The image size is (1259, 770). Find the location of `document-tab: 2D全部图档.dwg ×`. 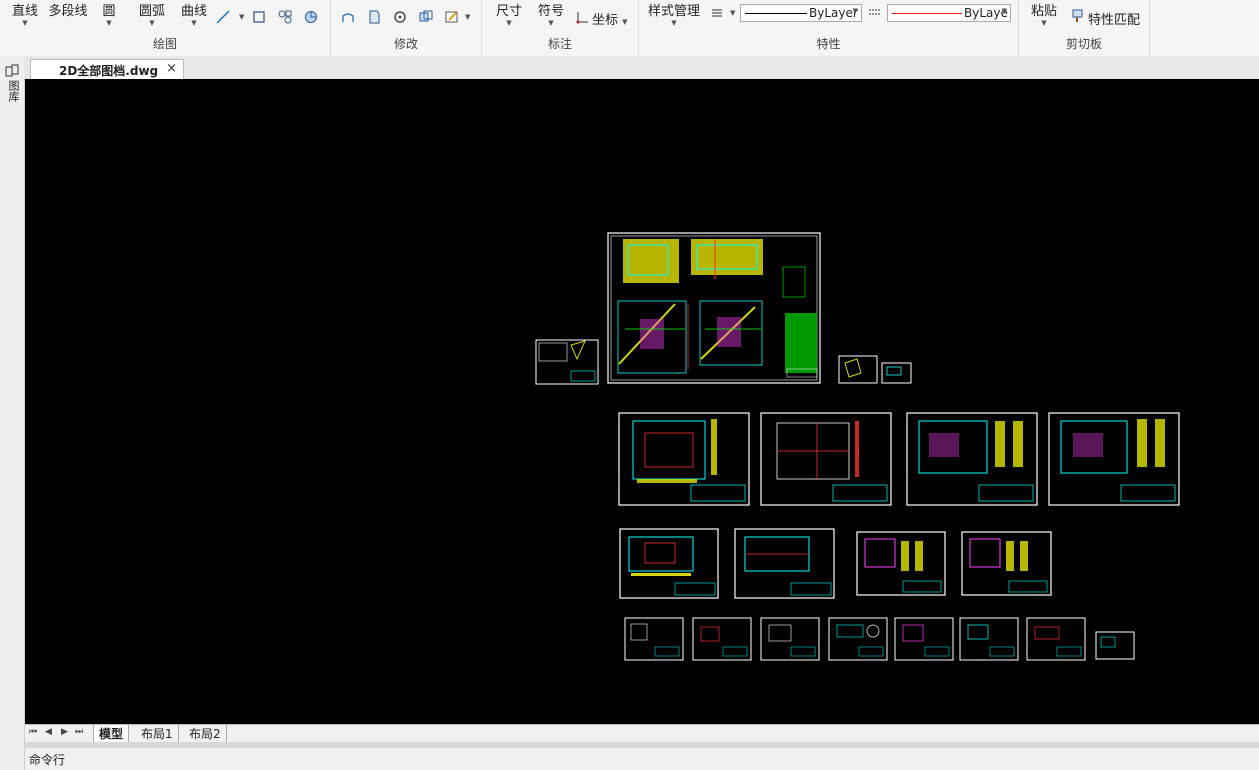

document-tab: 2D全部图档.dwg × is located at coordinates (107, 69).